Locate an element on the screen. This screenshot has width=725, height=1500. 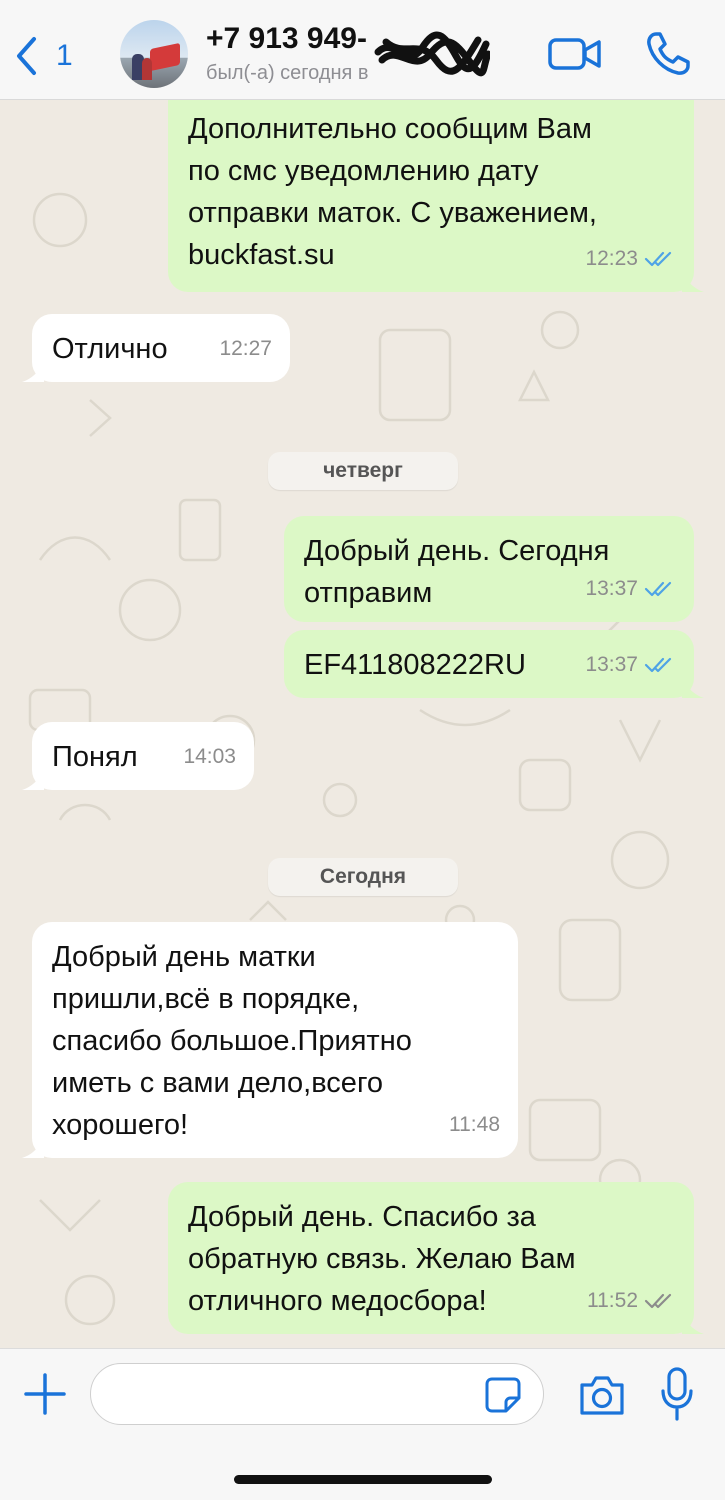
avatar is located at coordinates (154, 54).